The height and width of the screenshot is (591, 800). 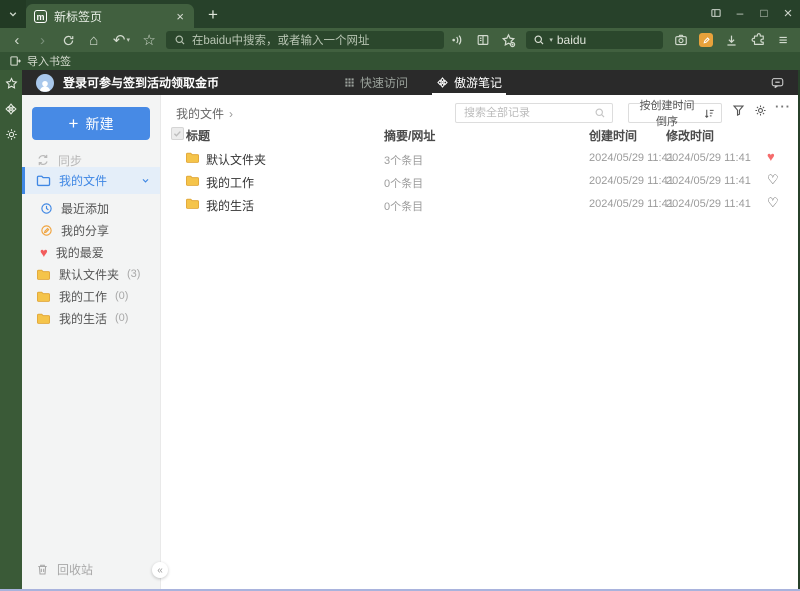 I want to click on column-summary: 摘要/网址, so click(x=409, y=135).